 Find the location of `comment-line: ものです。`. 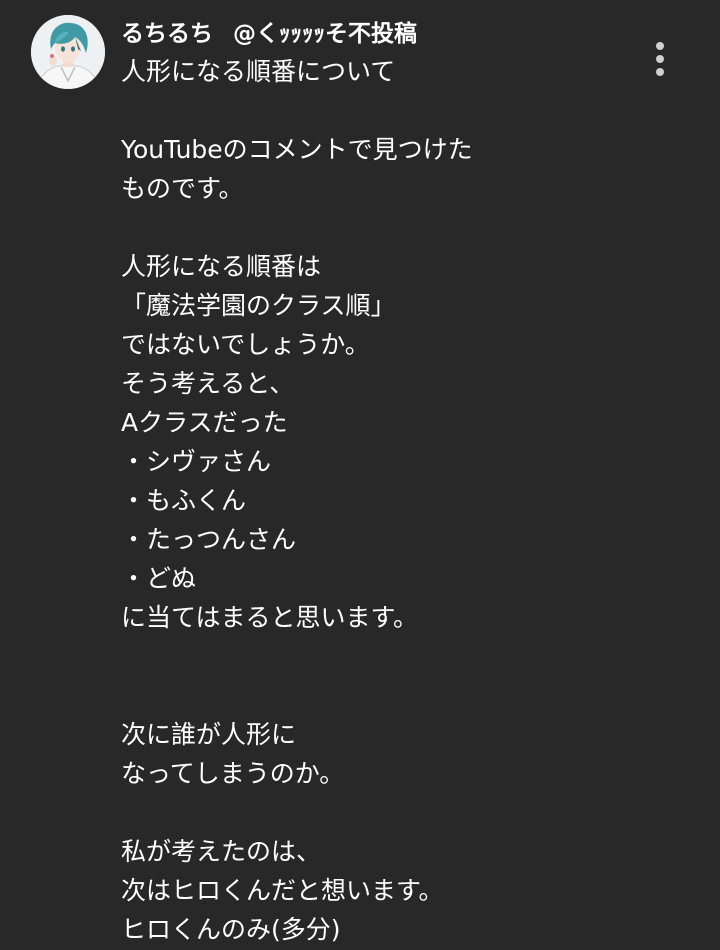

comment-line: ものです。 is located at coordinates (182, 188).